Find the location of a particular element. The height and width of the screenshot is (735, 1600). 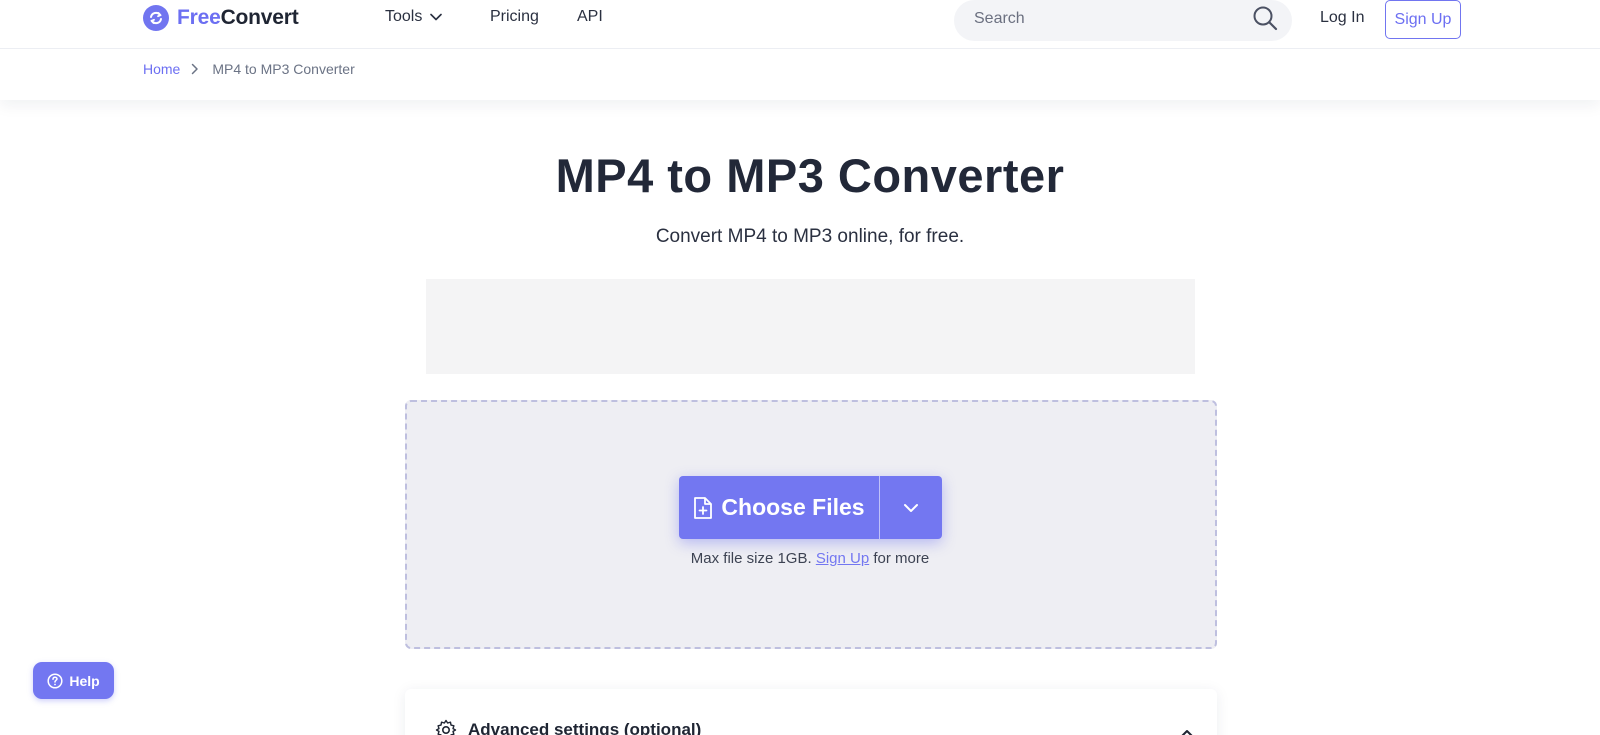

choose-files-label: Choose Files is located at coordinates (793, 507).